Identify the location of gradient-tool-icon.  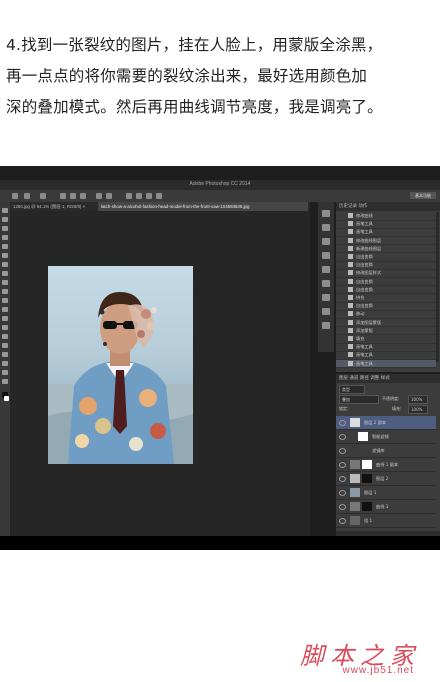
(5, 309).